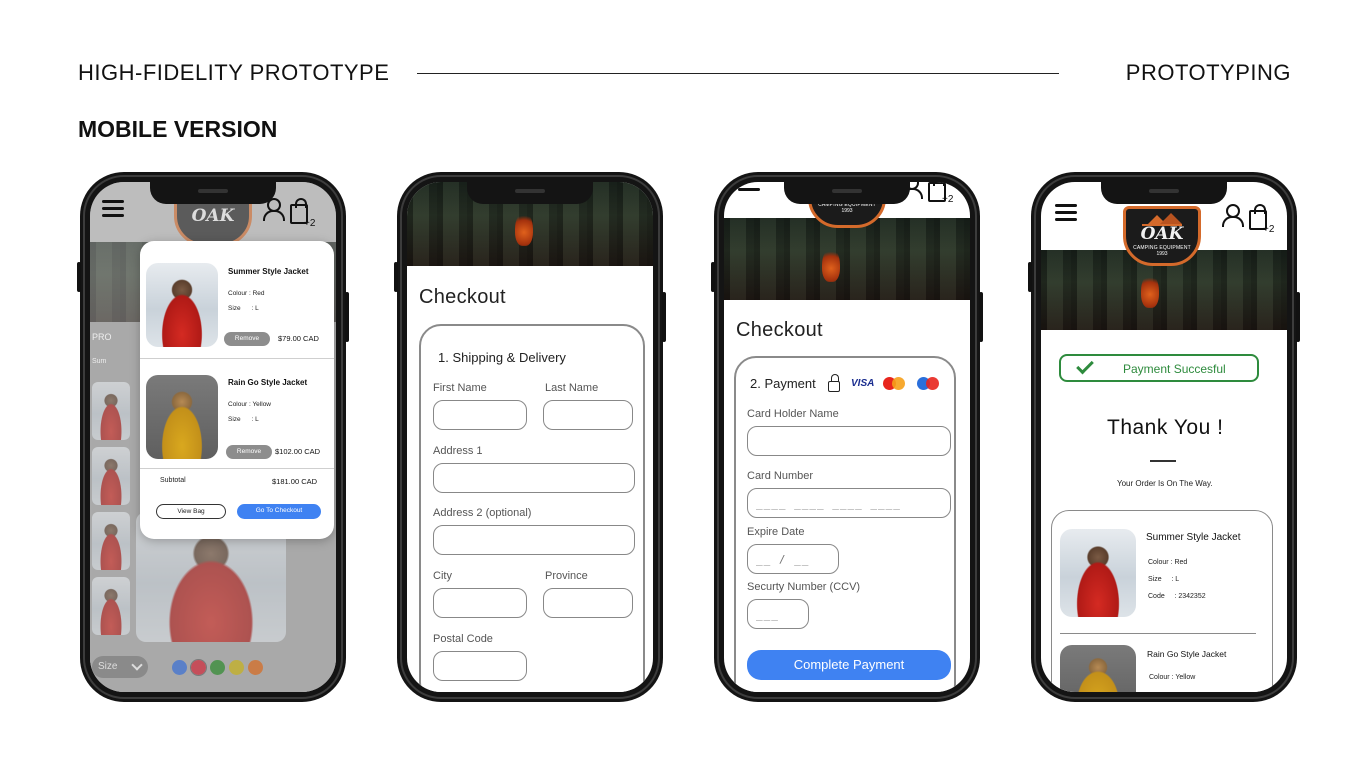  I want to click on cart-count-badge: +2, so click(948, 199).